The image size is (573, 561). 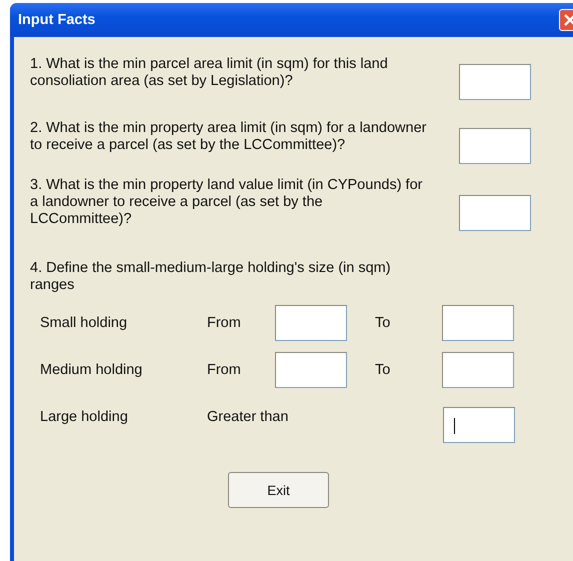 What do you see at coordinates (227, 202) in the screenshot?
I see `question-text: 3. What is the min property land value limit (in CYPounds) for a landowner to receive a parcel (as set by the LCCommittee)?` at bounding box center [227, 202].